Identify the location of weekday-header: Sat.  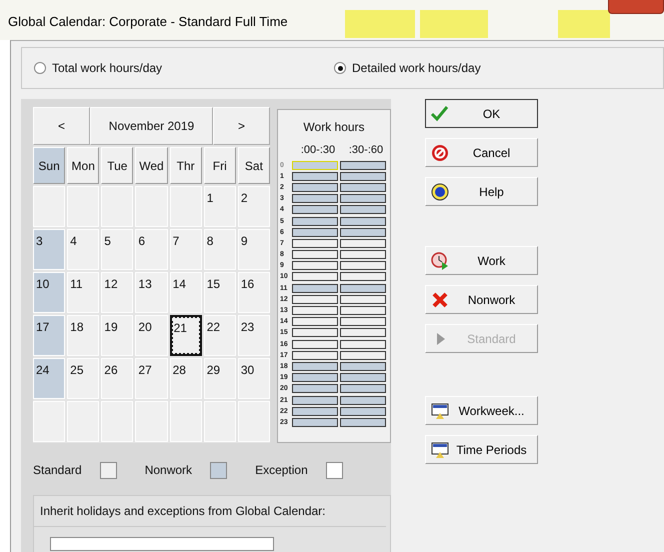
(254, 165).